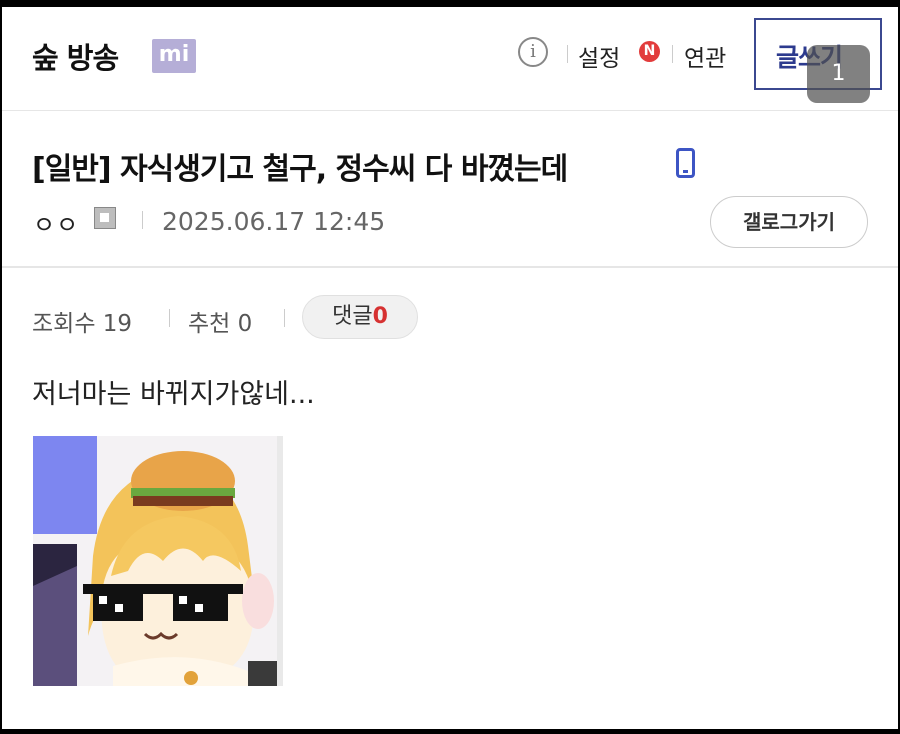  I want to click on settings-menu: 설정, so click(599, 56).